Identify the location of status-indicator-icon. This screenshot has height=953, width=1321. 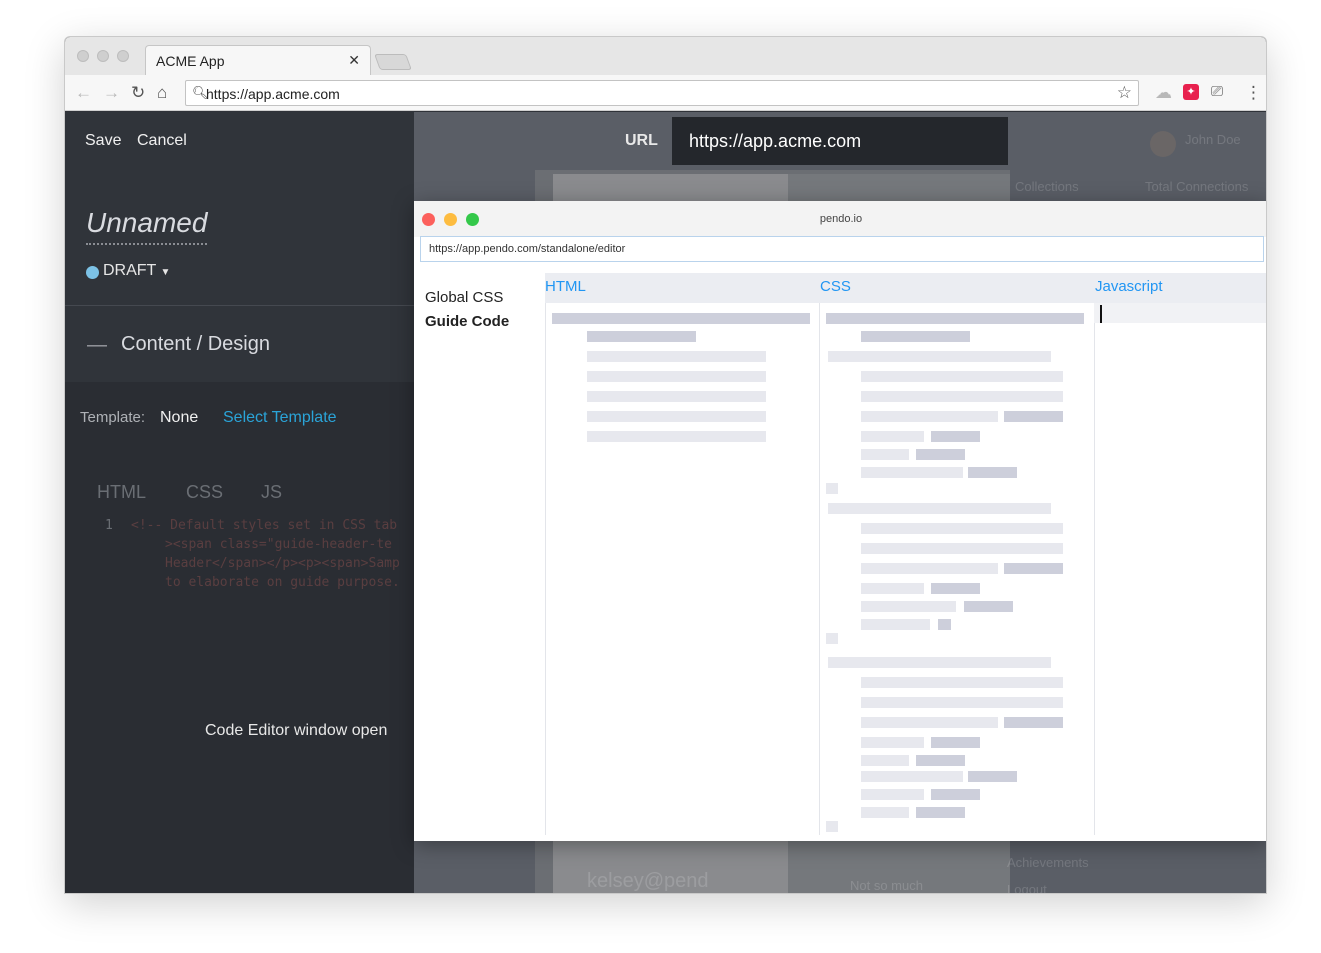
(92, 272).